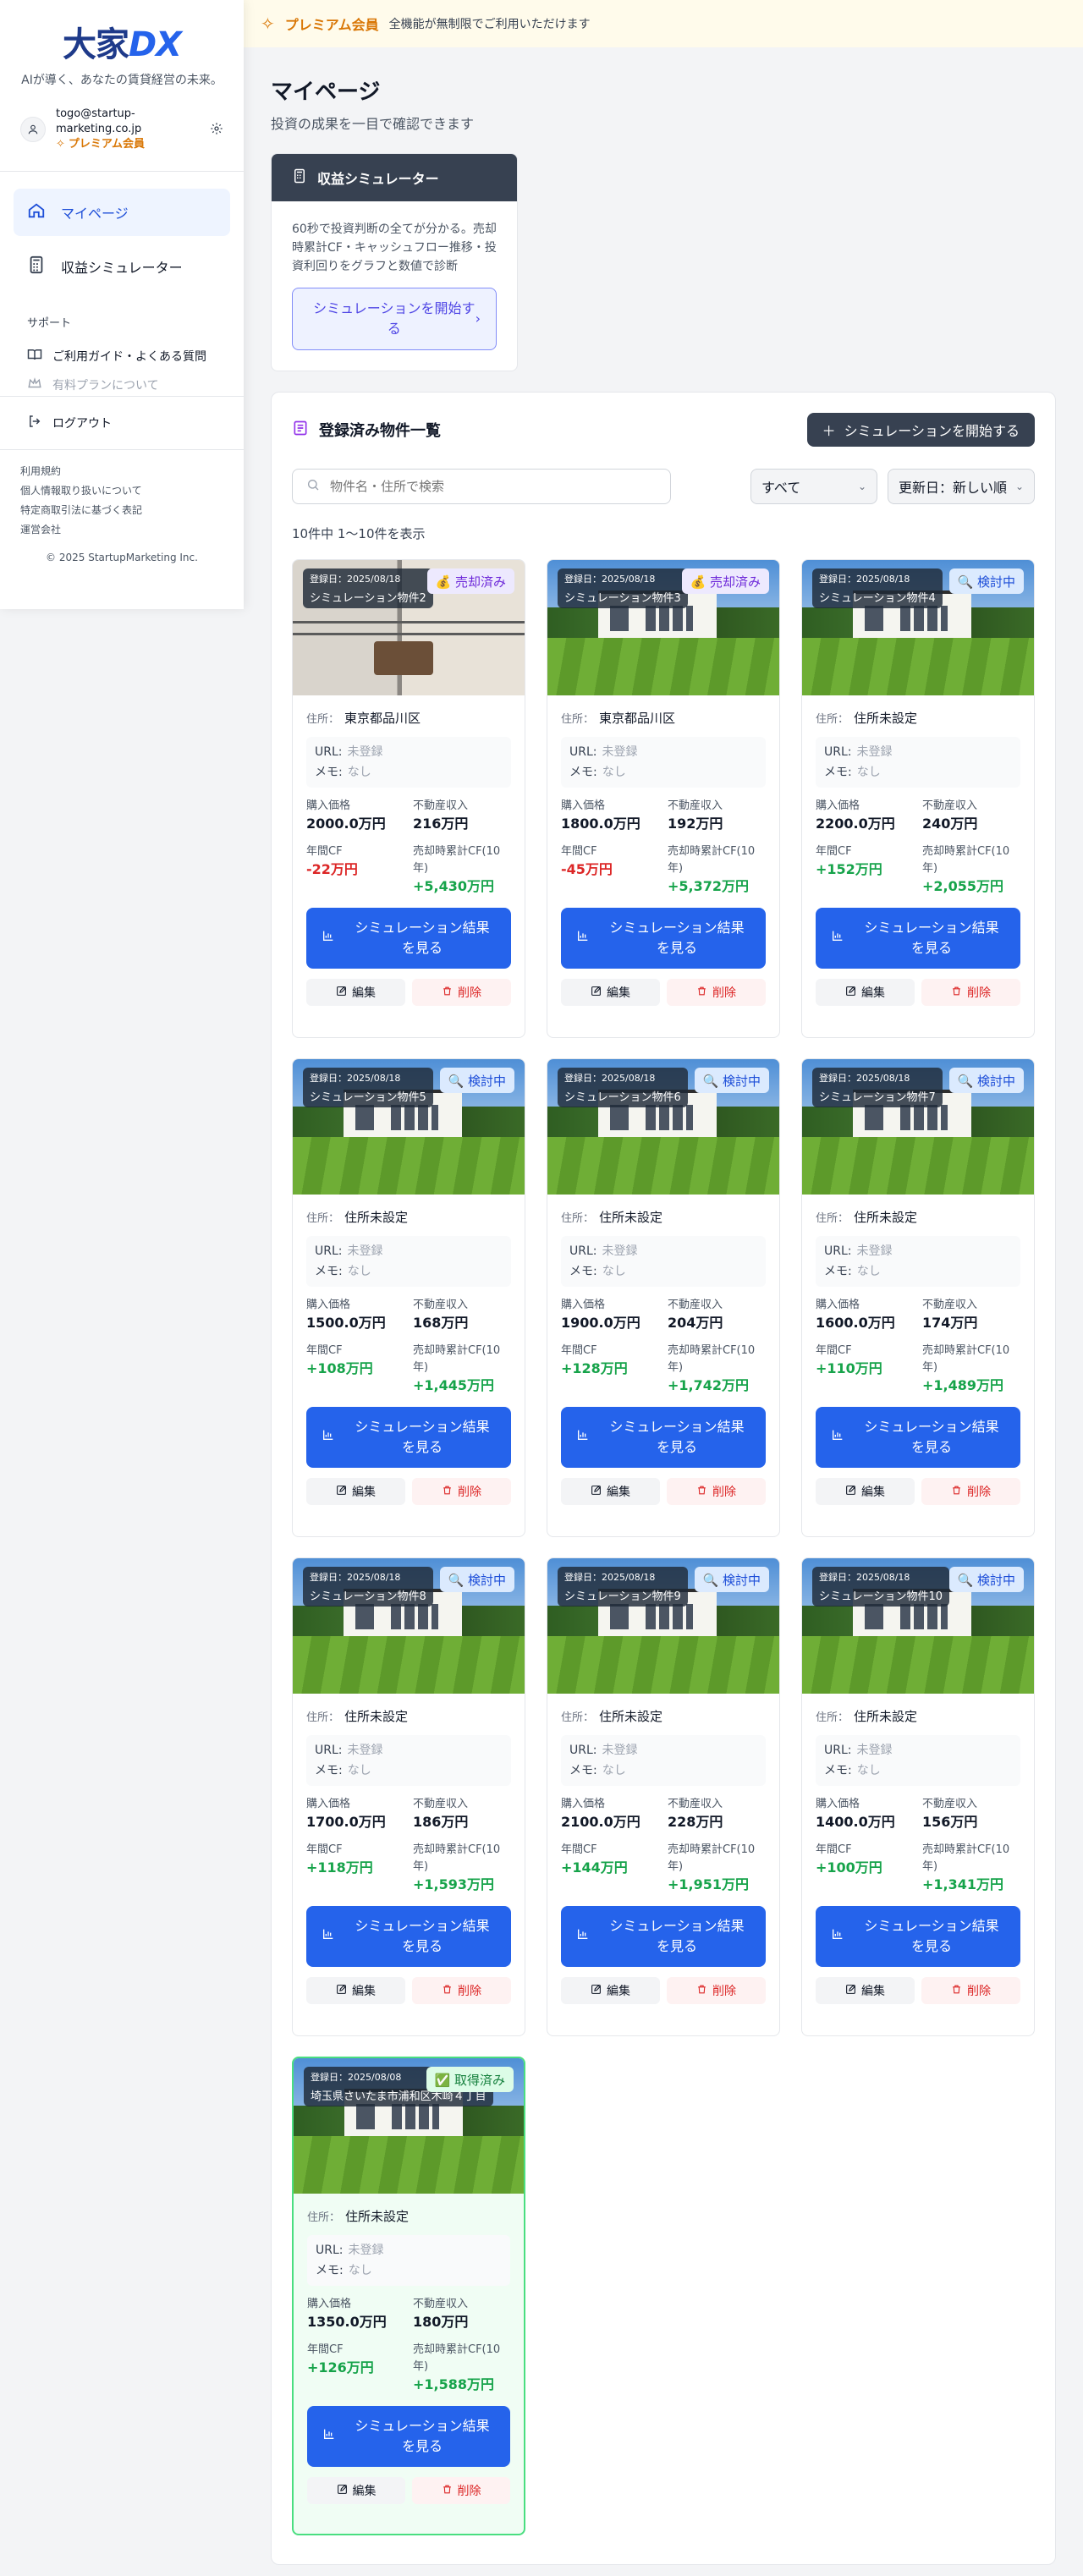 This screenshot has width=1083, height=2576. I want to click on user-icon, so click(33, 130).